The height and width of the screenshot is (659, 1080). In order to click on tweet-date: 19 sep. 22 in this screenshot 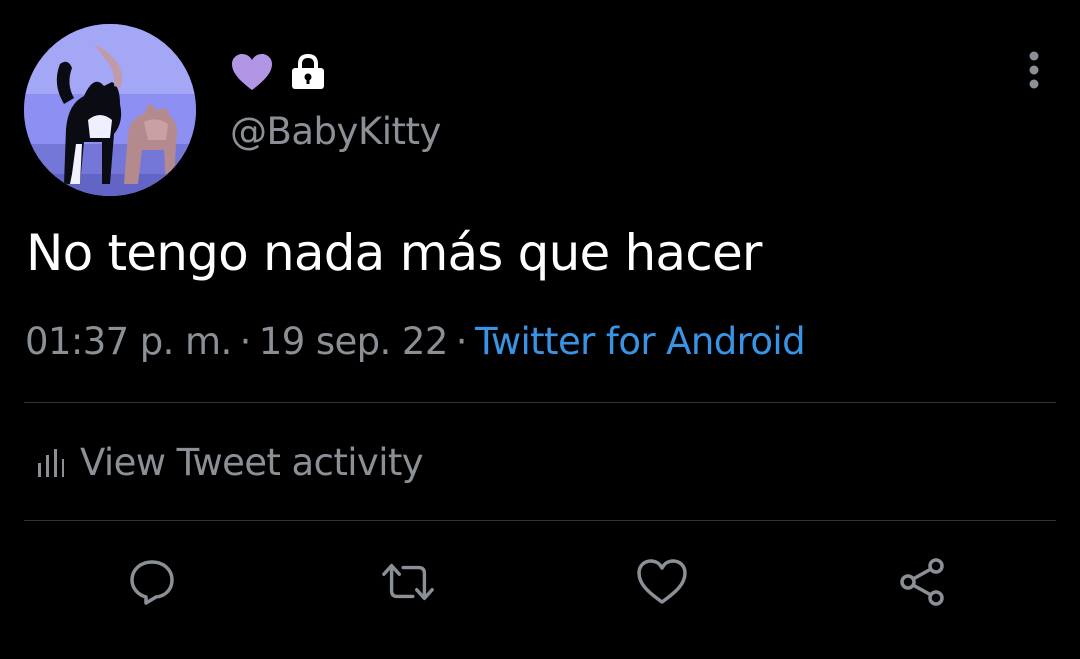, I will do `click(353, 341)`.